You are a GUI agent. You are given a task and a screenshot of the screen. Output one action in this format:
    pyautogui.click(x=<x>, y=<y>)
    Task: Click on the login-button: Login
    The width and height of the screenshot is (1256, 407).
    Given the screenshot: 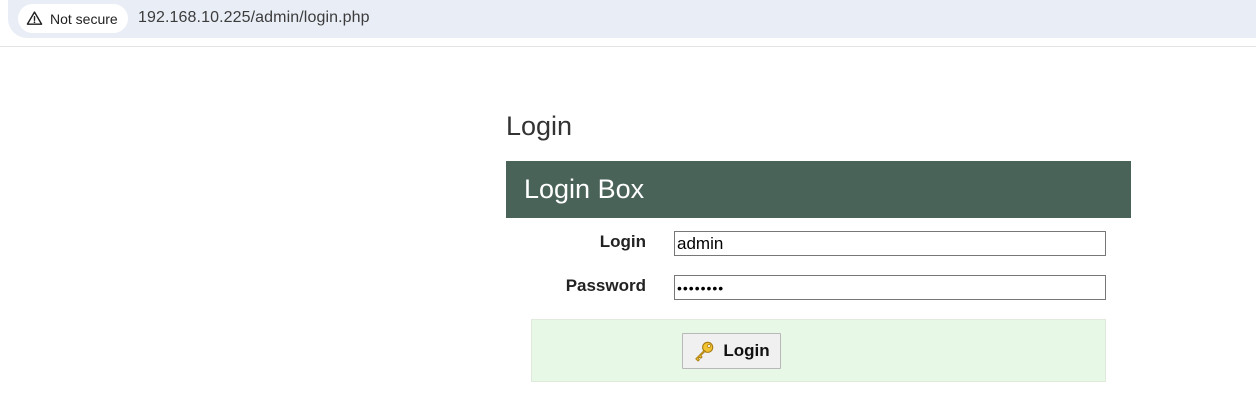 What is the action you would take?
    pyautogui.click(x=731, y=351)
    